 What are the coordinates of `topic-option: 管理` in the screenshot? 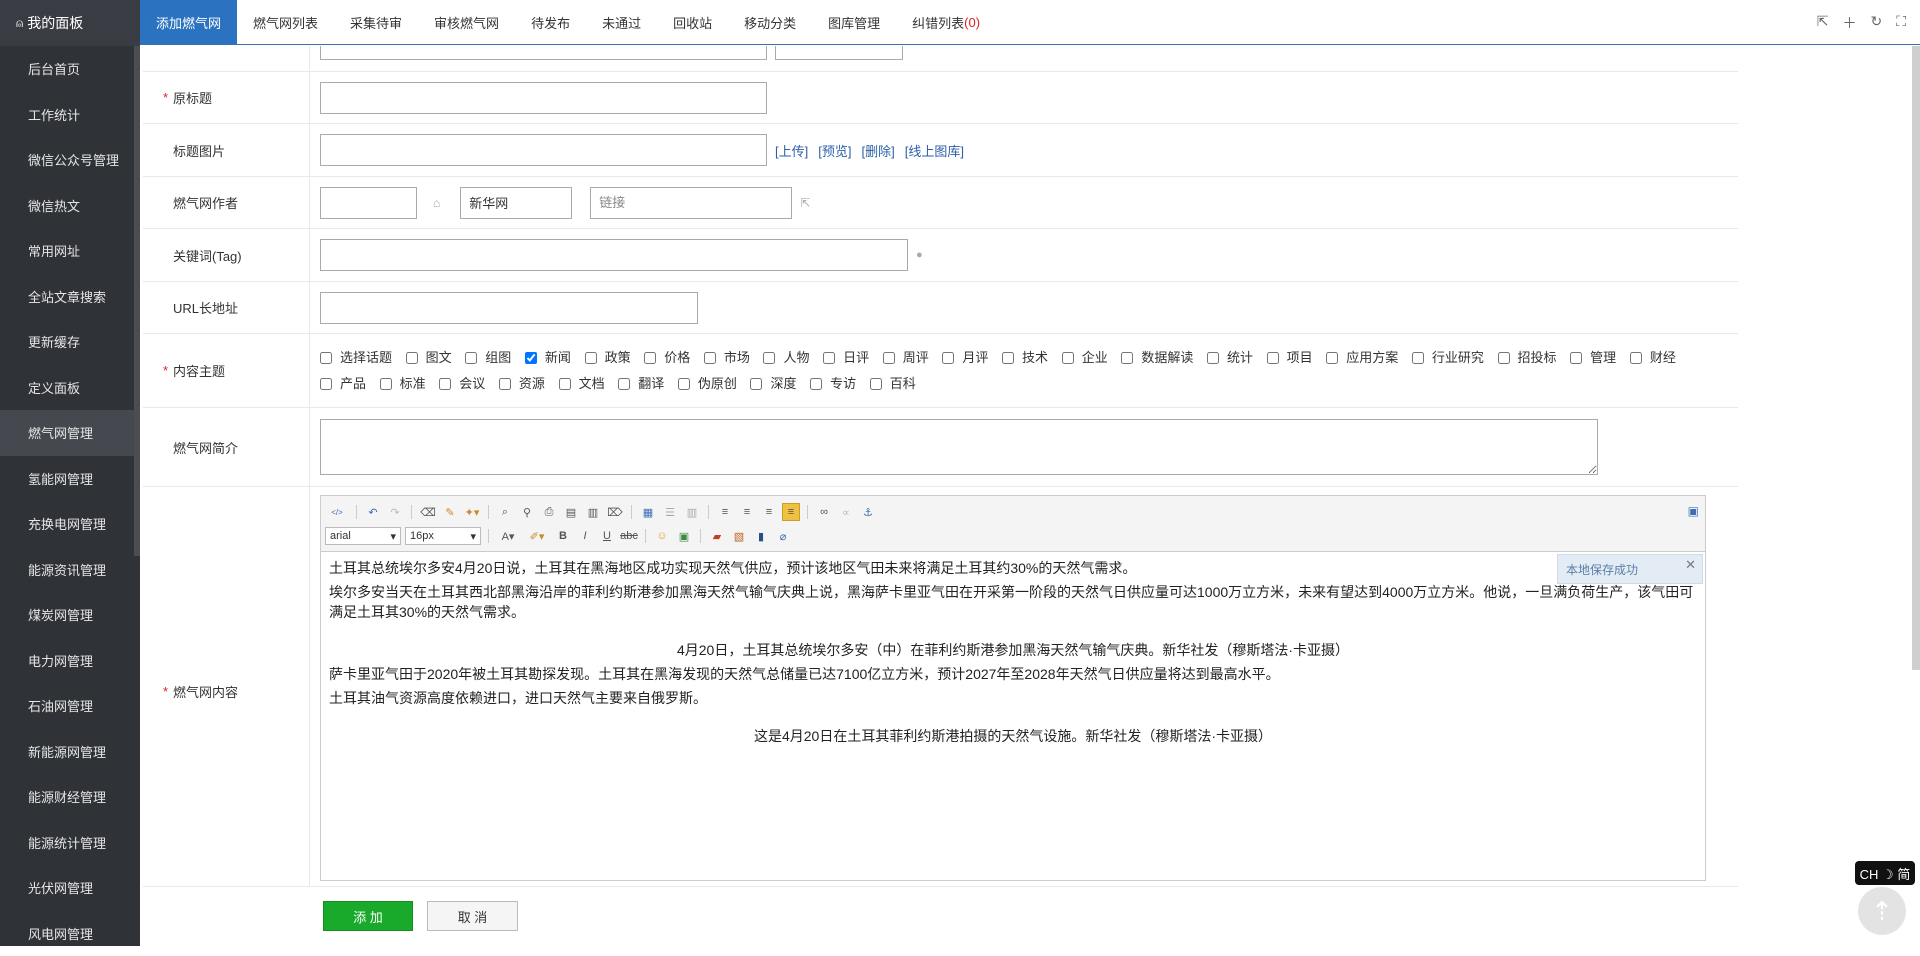 It's located at (1593, 358).